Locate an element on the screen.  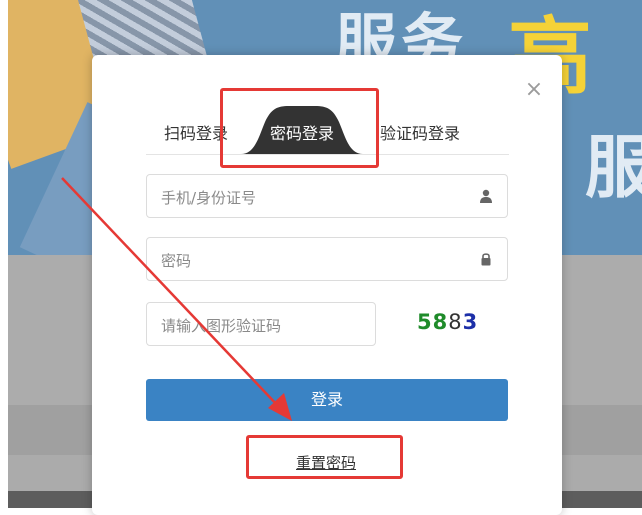
captcha-input: 请输入图形验证码 is located at coordinates (261, 324).